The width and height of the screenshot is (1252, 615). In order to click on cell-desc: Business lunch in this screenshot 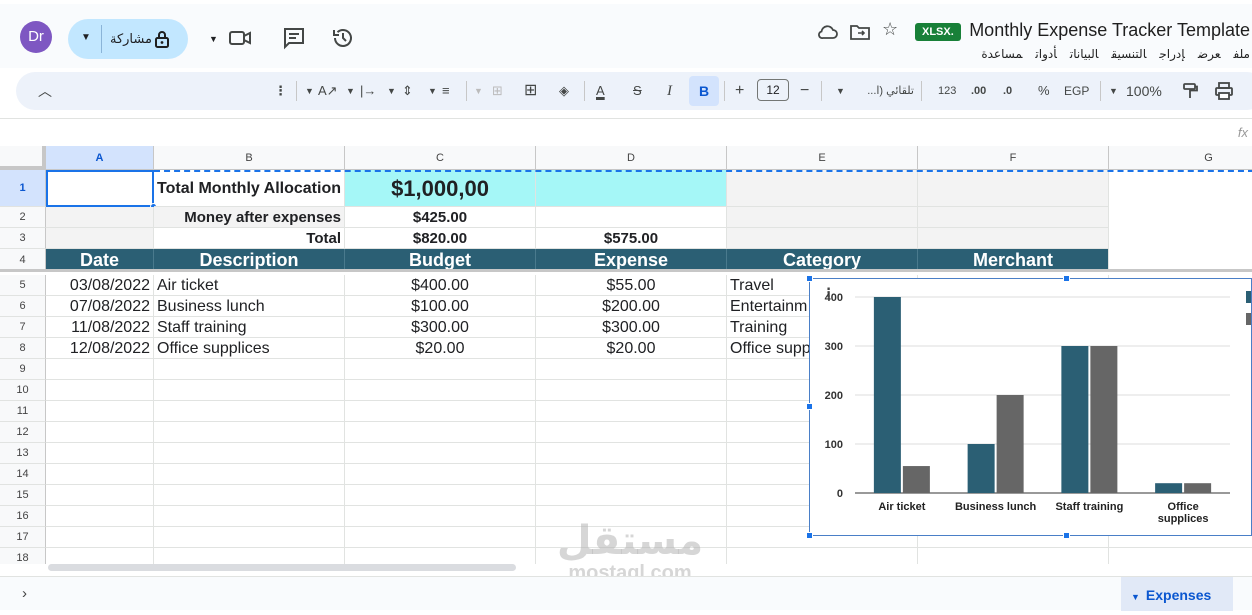, I will do `click(249, 306)`.